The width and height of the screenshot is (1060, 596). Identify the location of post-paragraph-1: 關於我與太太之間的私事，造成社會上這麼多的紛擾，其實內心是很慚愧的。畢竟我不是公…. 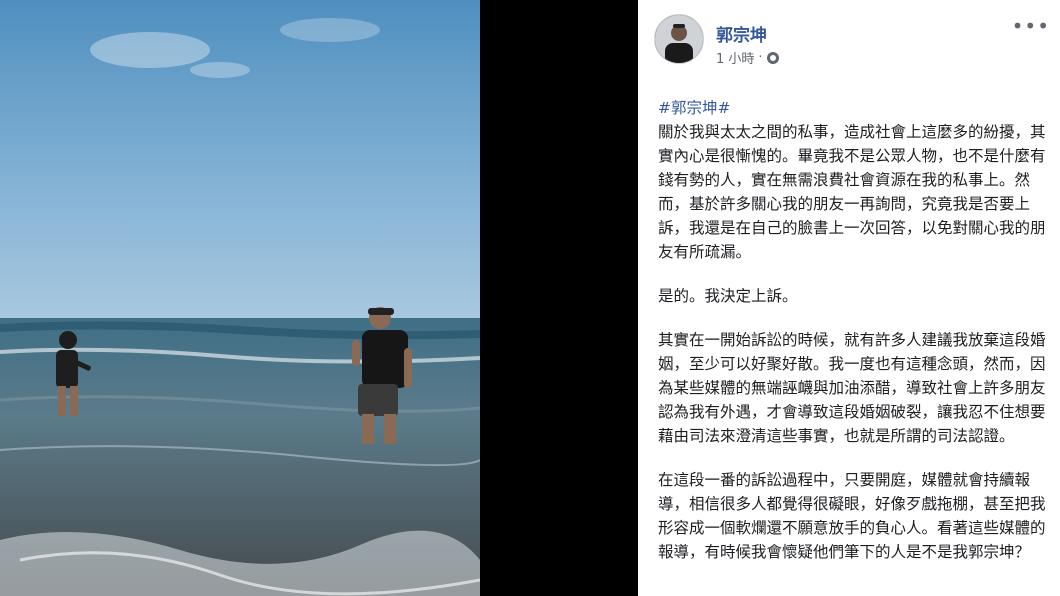
(852, 192).